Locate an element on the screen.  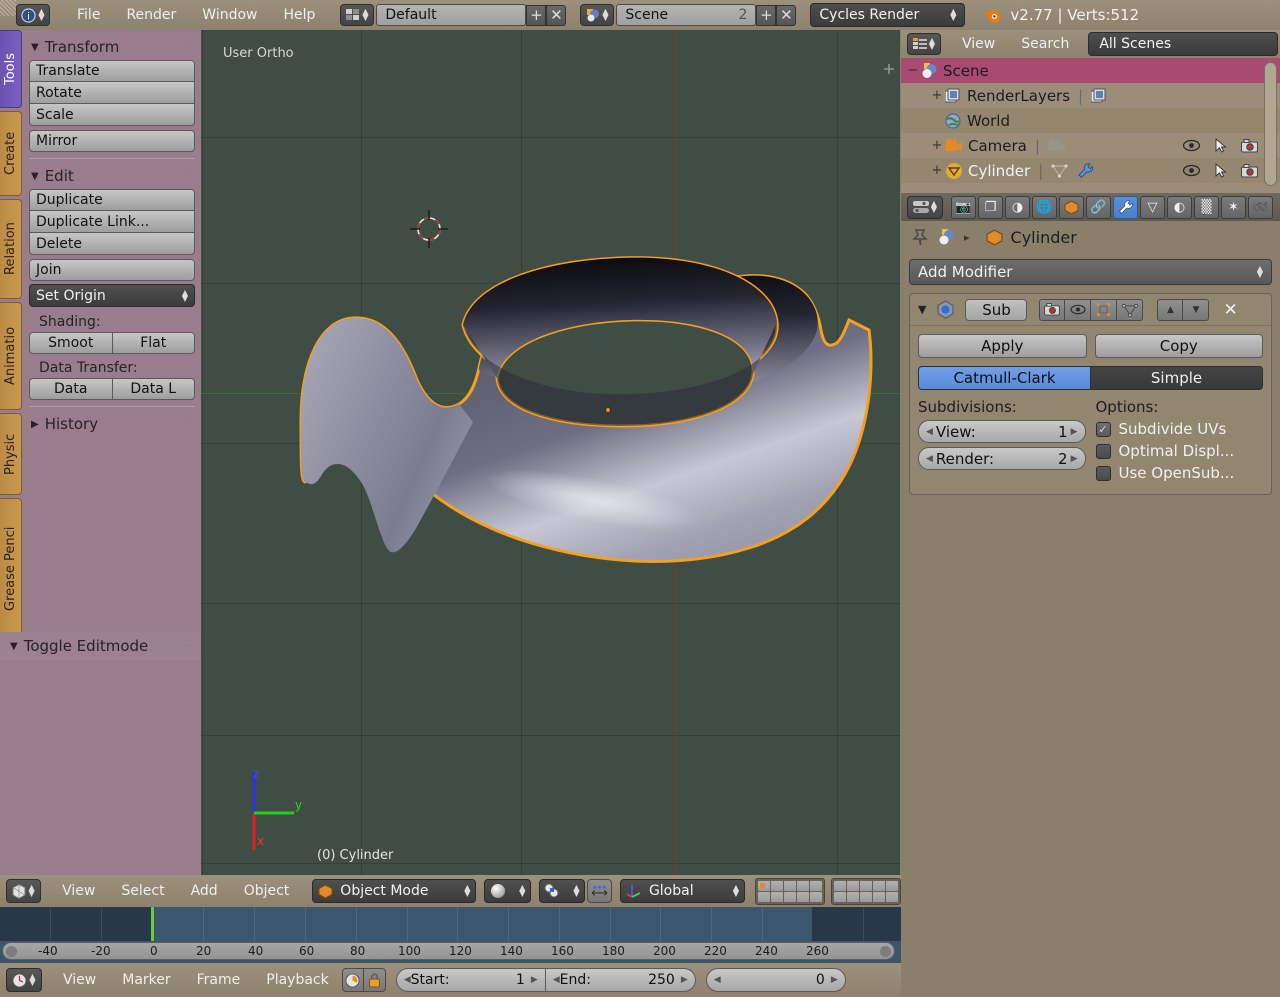
proportional-edit-icon is located at coordinates (599, 891).